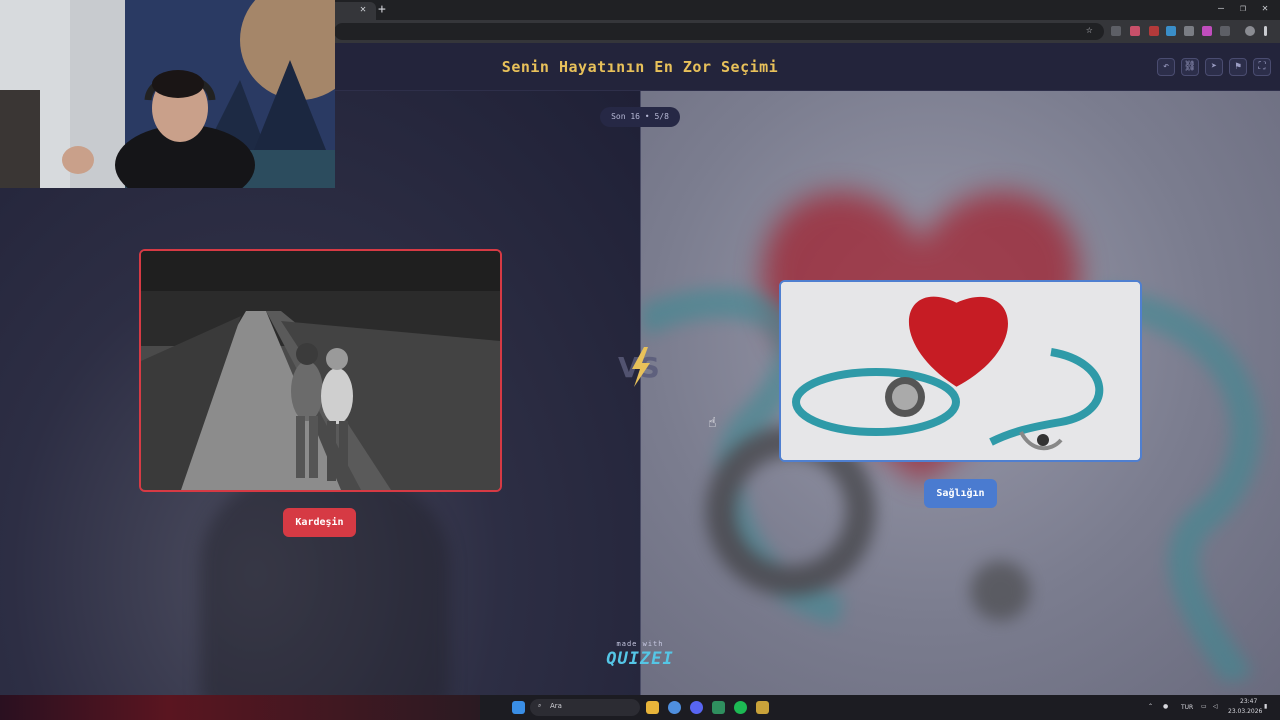 This screenshot has width=1280, height=720. I want to click on address-bar, so click(719, 31).